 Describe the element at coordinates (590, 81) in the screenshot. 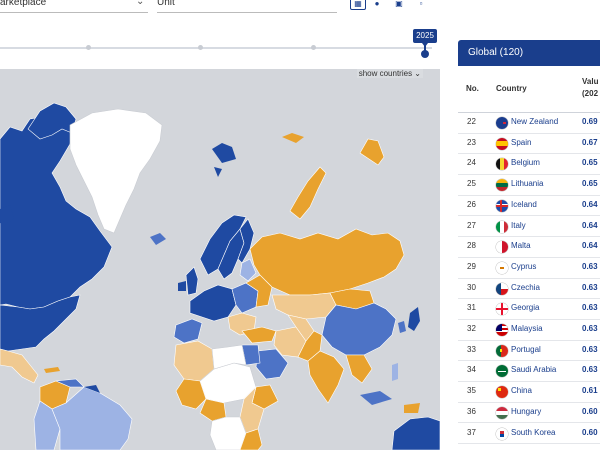

I see `column-header-value: Valu` at that location.